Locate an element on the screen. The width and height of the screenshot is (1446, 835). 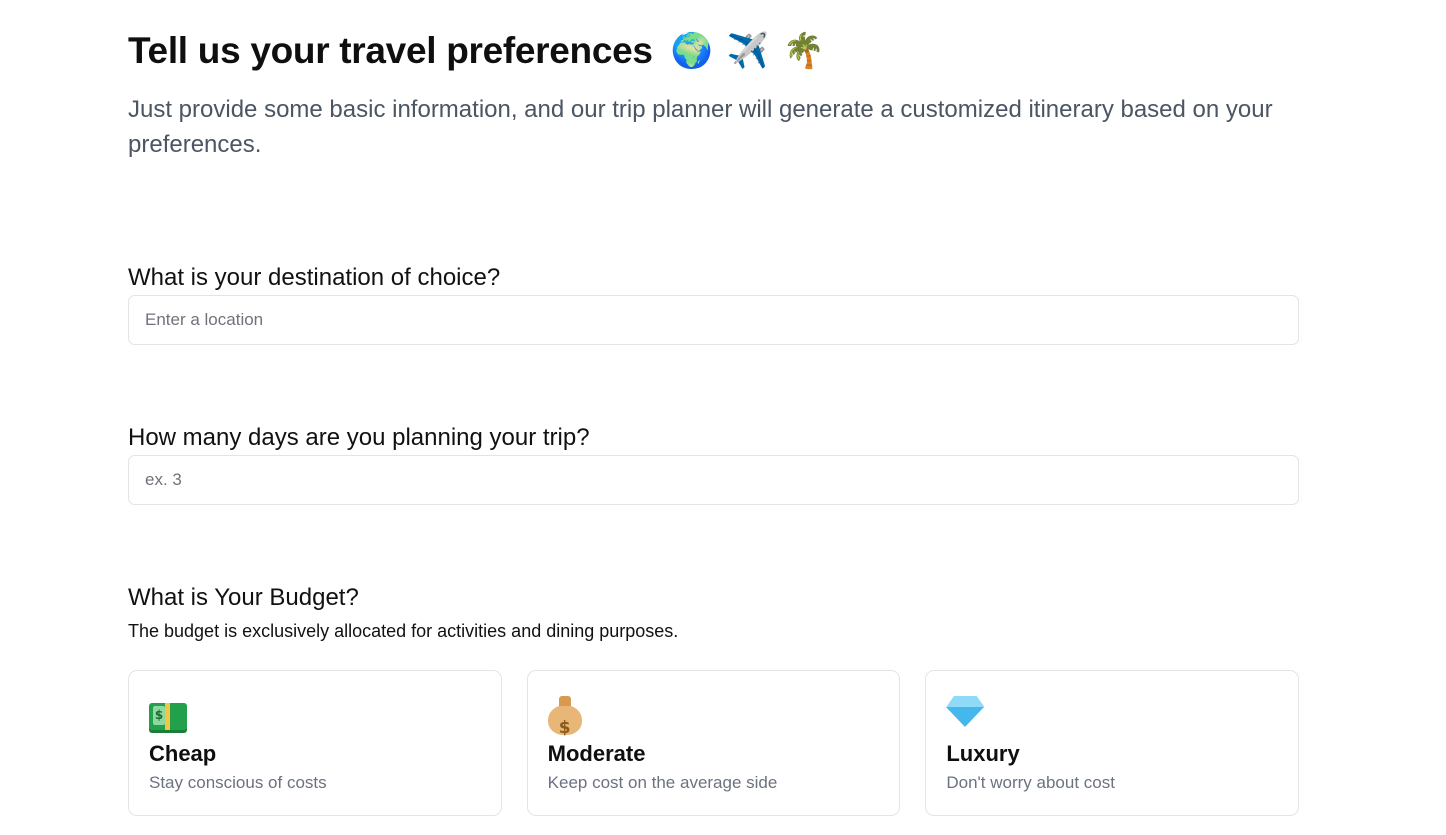
money-bag-icon is located at coordinates (713, 721).